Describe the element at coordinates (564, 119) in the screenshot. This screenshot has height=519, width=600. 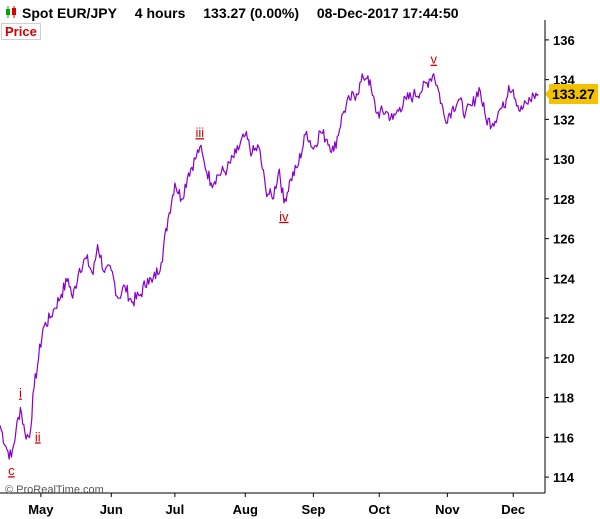
I see `price-tick-label: 132` at that location.